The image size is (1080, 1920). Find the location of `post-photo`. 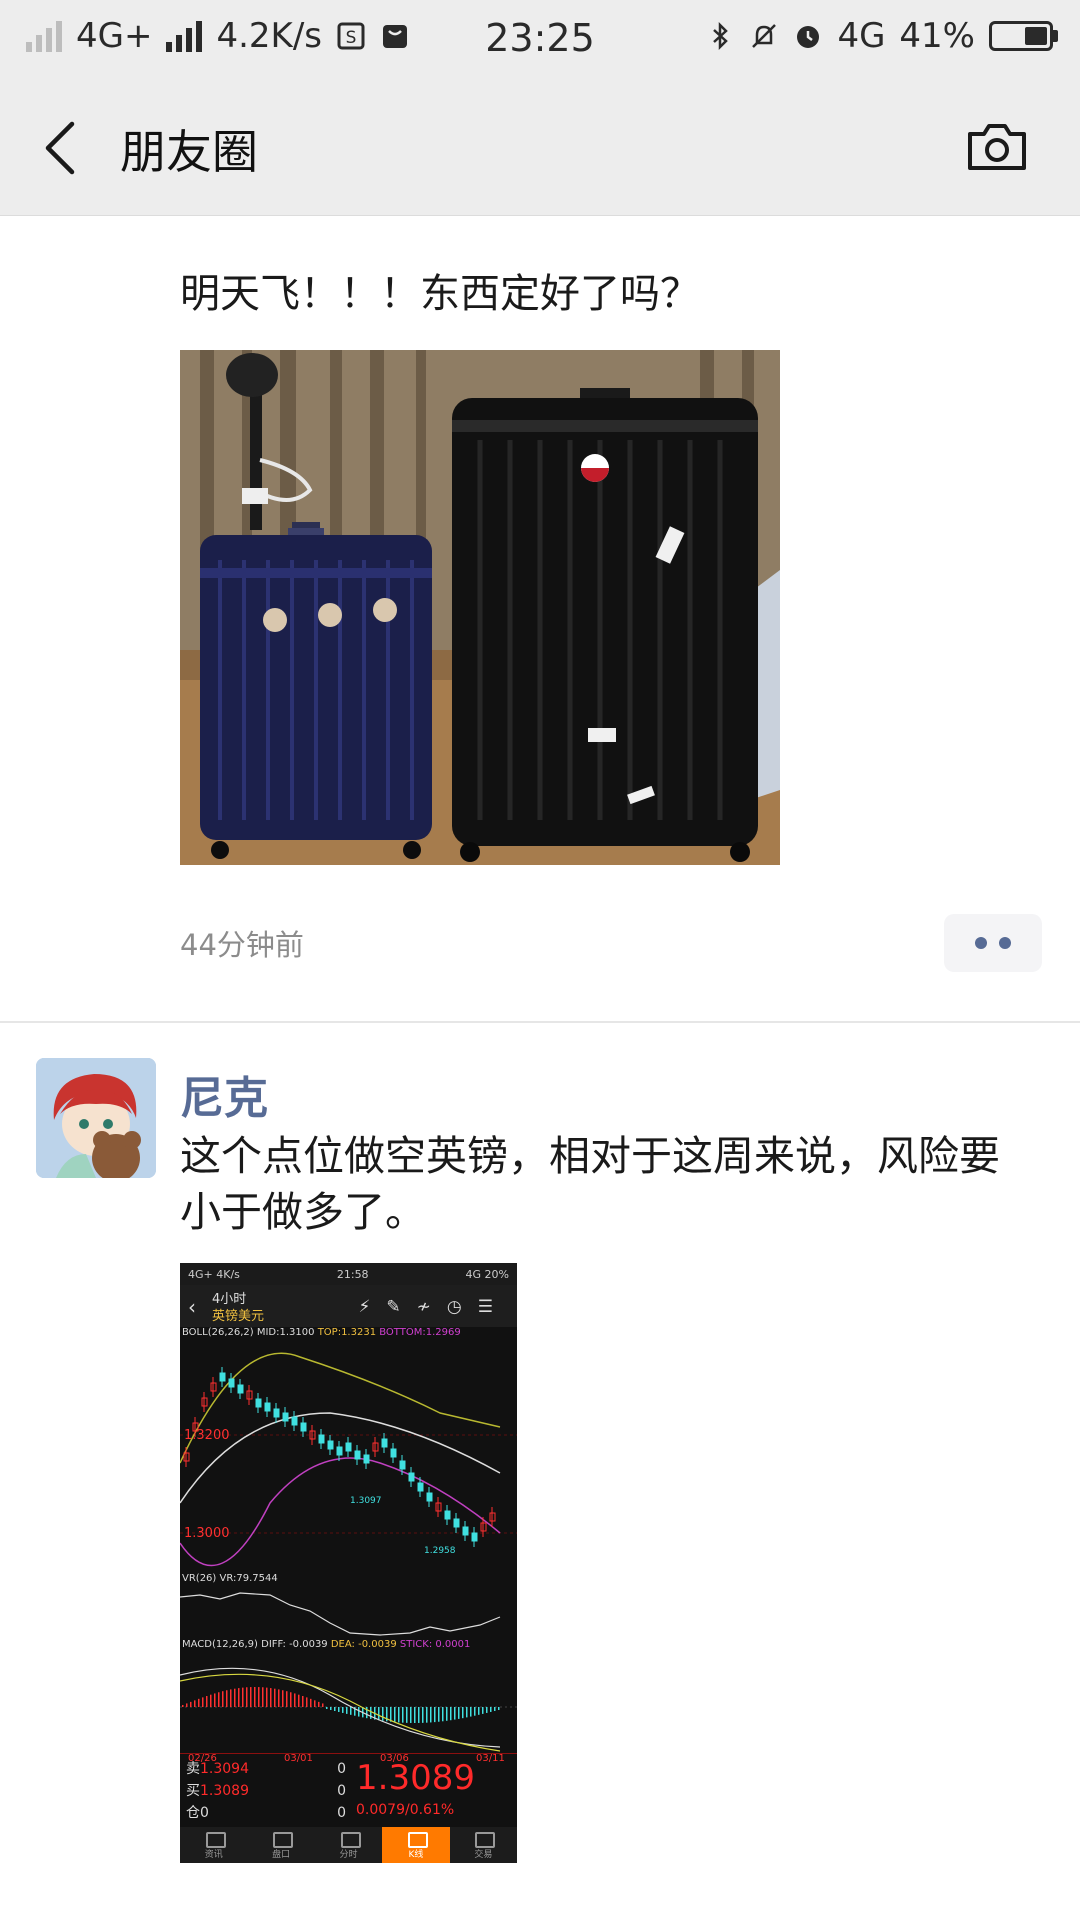

post-photo is located at coordinates (480, 607).